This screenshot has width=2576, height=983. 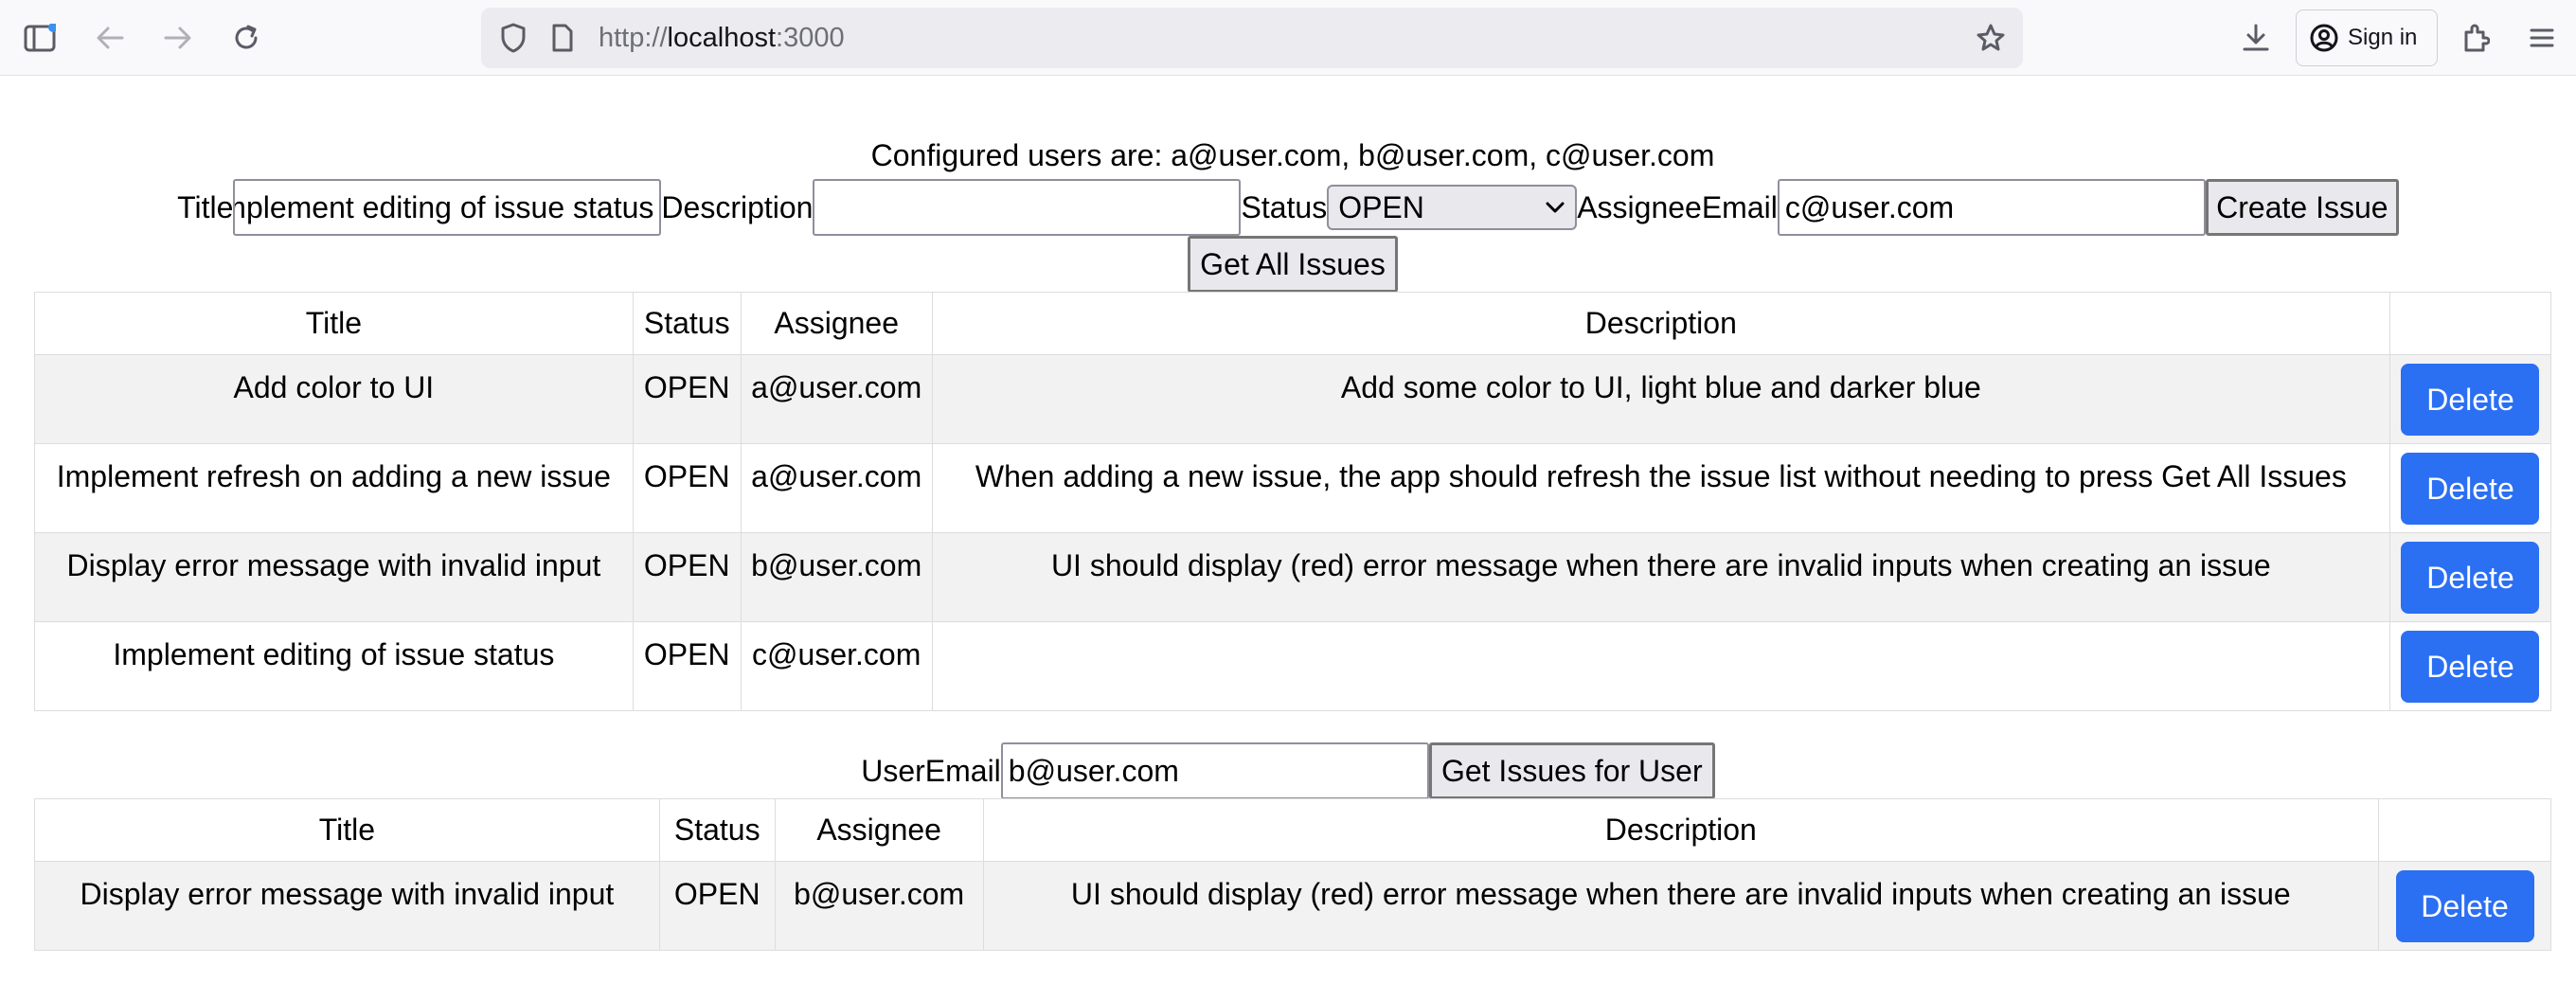 I want to click on status-label: Status, so click(x=1284, y=207).